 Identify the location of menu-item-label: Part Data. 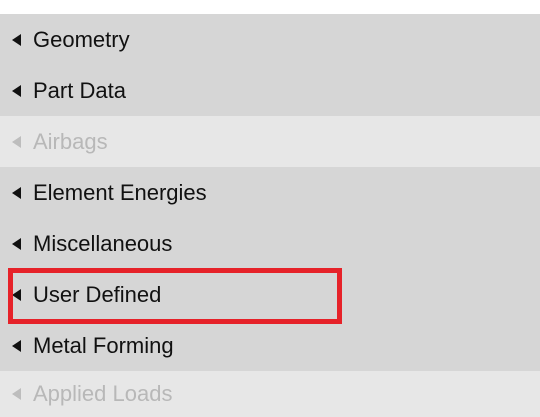
(79, 90).